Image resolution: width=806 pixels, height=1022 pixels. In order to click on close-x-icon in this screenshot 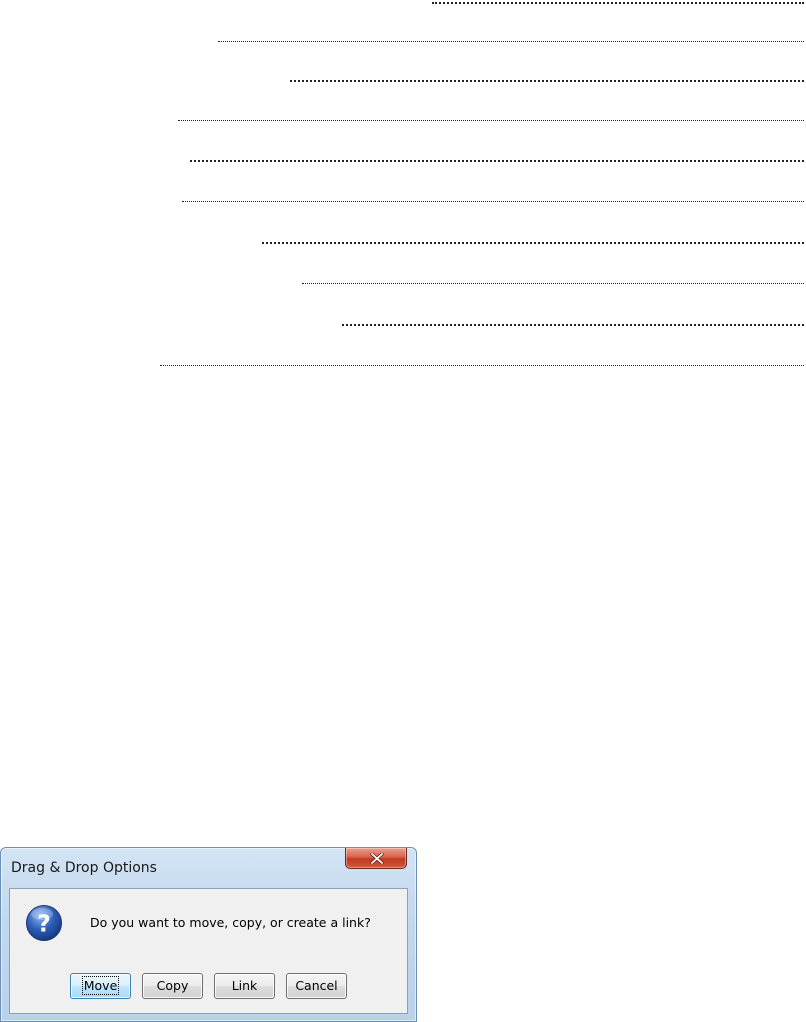, I will do `click(377, 858)`.